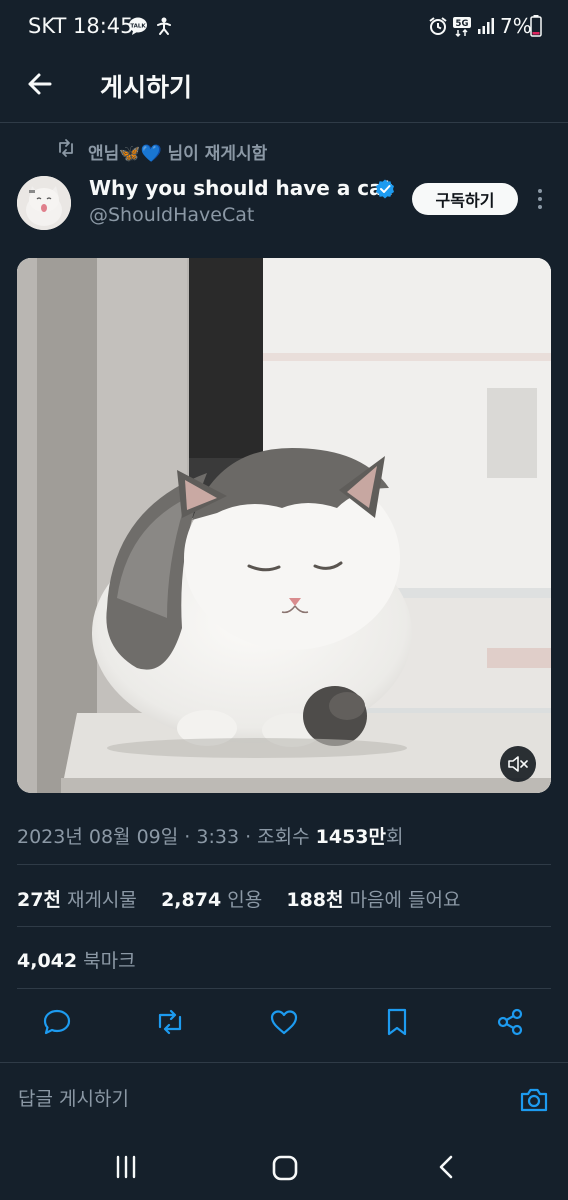  Describe the element at coordinates (277, 837) in the screenshot. I see `views-label: · 조회수` at that location.